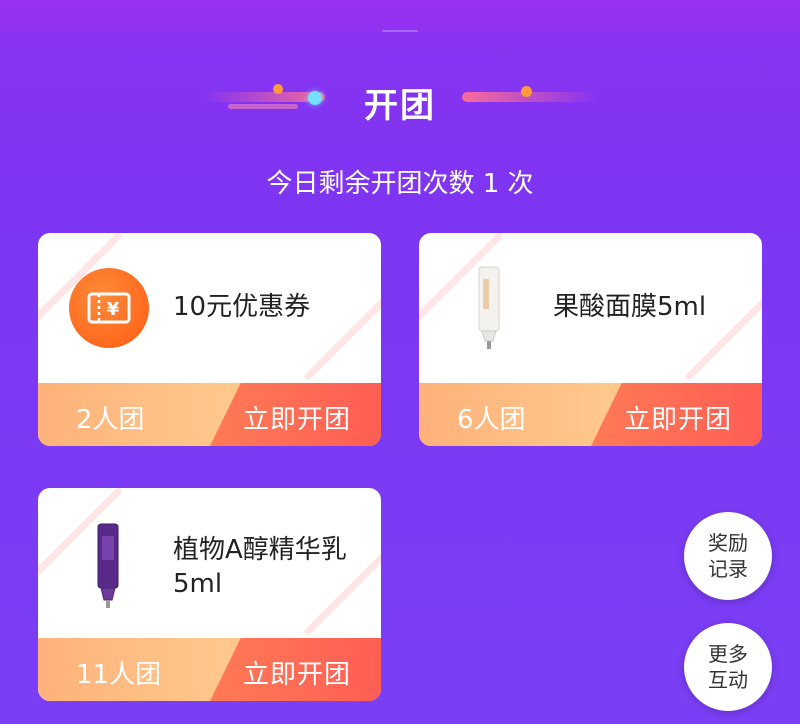 This screenshot has width=800, height=724. I want to click on rewards-record-button: 奖励记录, so click(728, 556).